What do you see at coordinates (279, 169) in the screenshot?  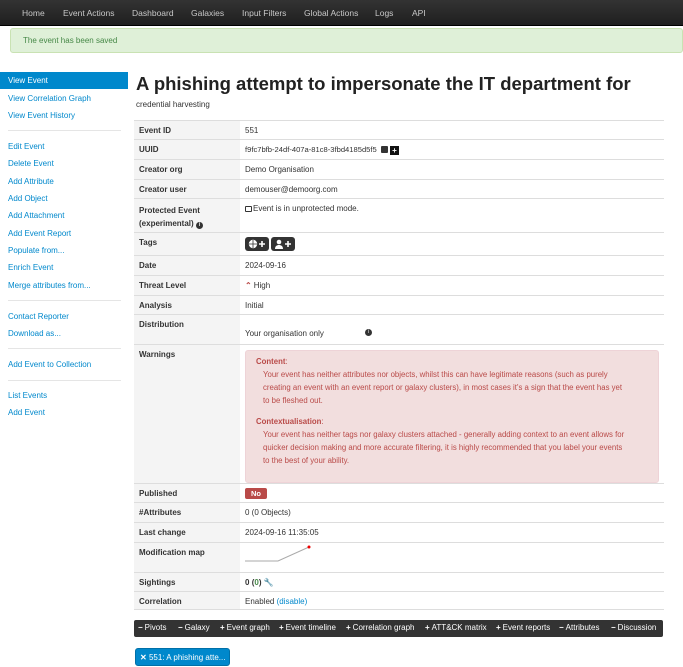 I see `creator-org-link: Demo Organisation` at bounding box center [279, 169].